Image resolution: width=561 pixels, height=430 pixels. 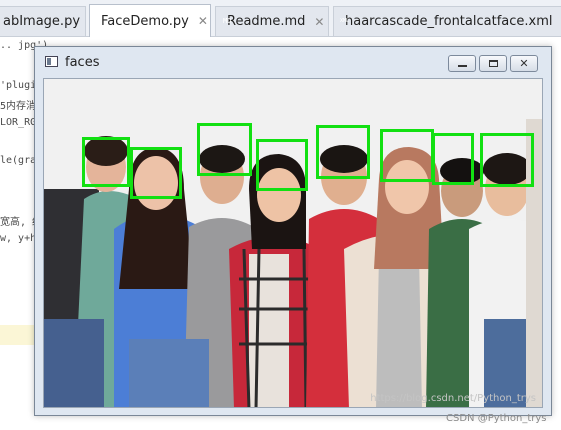 What do you see at coordinates (145, 21) in the screenshot?
I see `tab-label: FaceDemo.py` at bounding box center [145, 21].